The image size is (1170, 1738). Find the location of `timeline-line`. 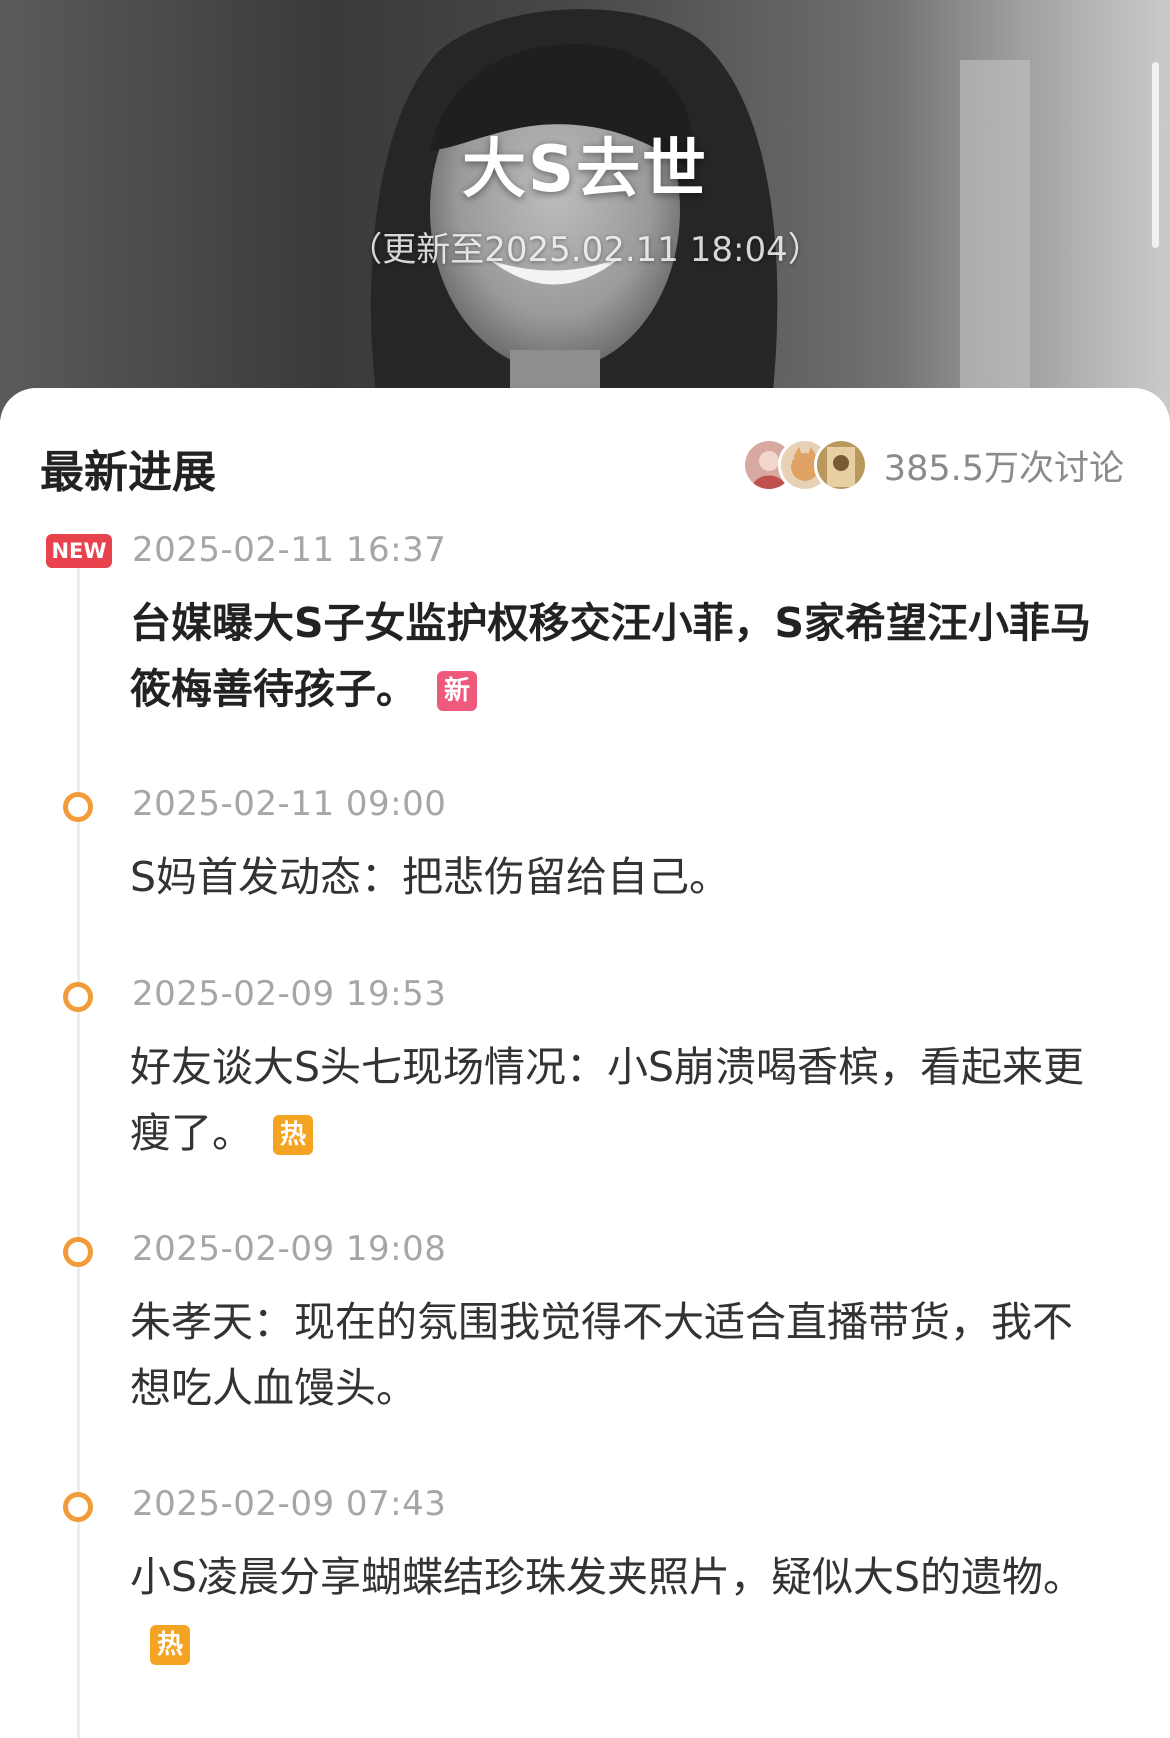

timeline-line is located at coordinates (78, 1143).